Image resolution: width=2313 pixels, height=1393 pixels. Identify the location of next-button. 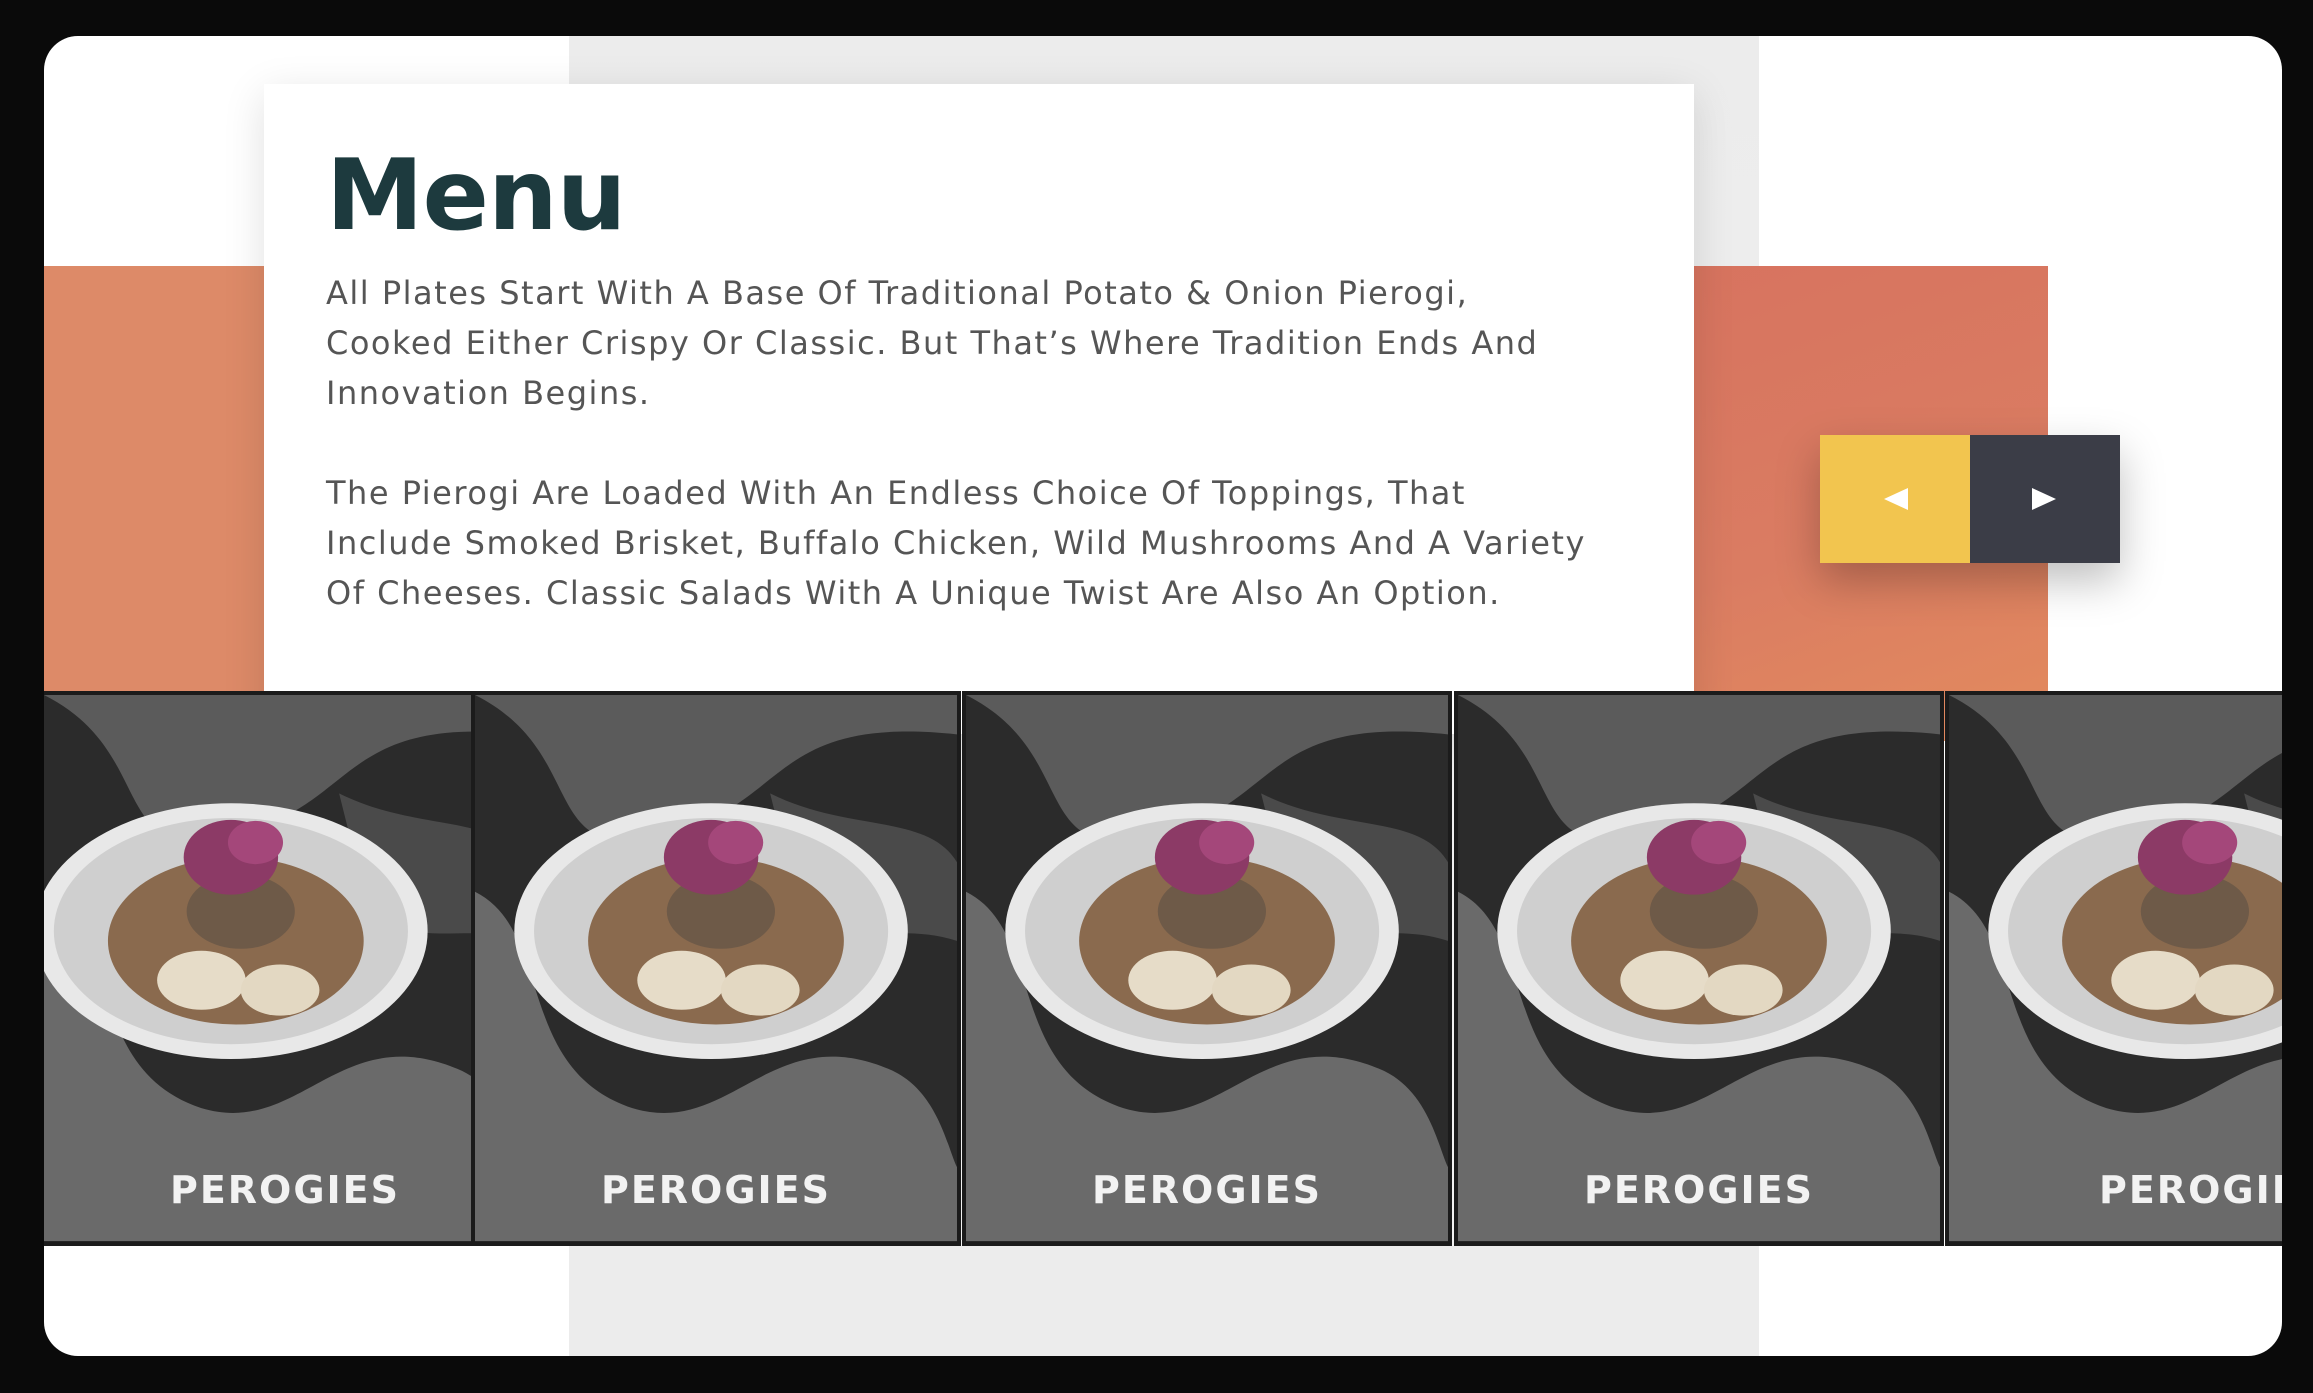
(2045, 499).